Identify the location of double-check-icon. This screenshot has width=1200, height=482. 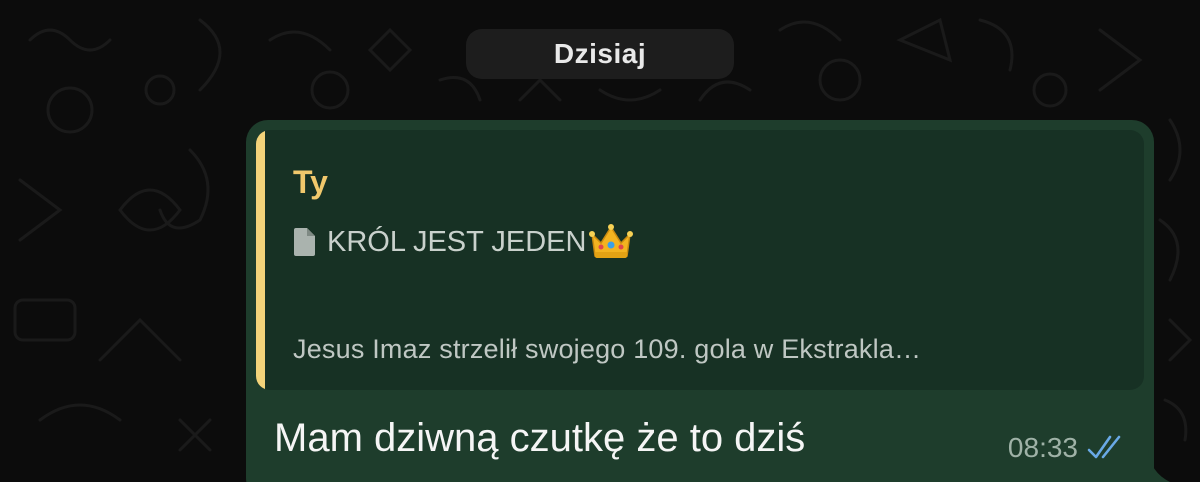
(1104, 447).